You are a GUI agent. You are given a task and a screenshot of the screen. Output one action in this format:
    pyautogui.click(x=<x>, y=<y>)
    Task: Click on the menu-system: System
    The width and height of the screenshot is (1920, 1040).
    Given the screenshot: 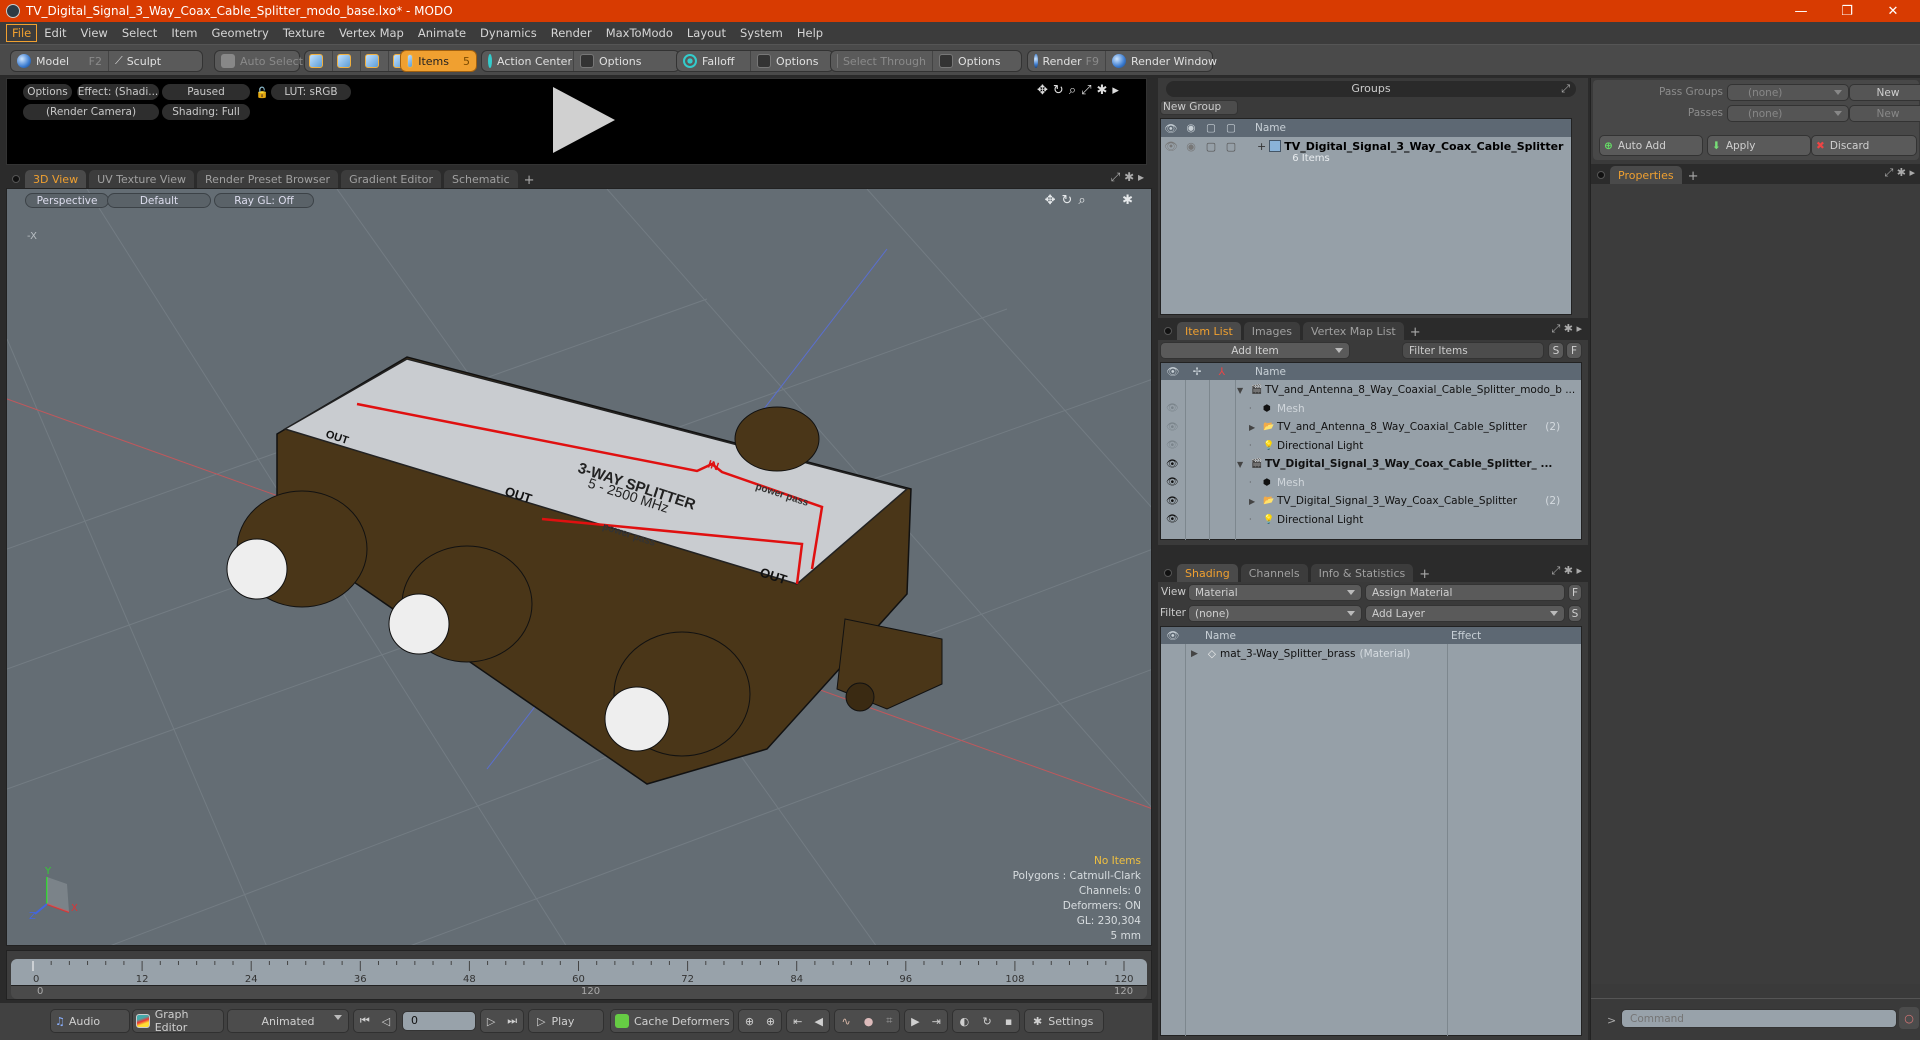 What is the action you would take?
    pyautogui.click(x=761, y=33)
    